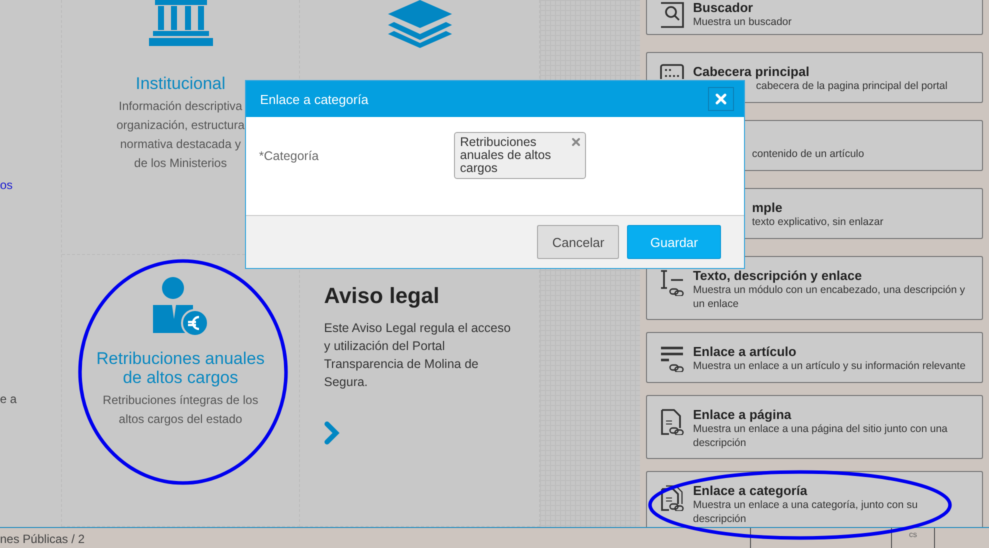 The image size is (989, 548). I want to click on card-description: Muestra un buscador, so click(743, 22).